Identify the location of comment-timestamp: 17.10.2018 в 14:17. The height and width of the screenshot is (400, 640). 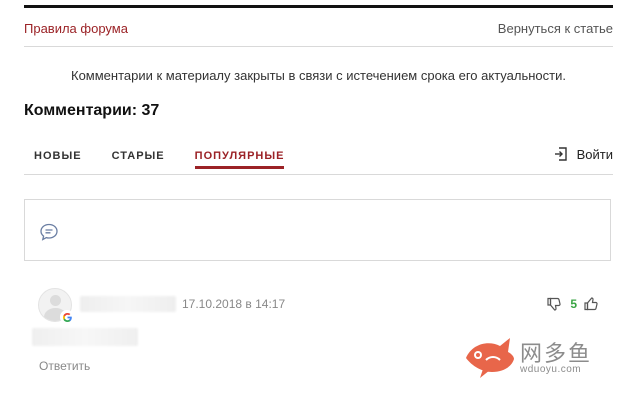
(234, 304).